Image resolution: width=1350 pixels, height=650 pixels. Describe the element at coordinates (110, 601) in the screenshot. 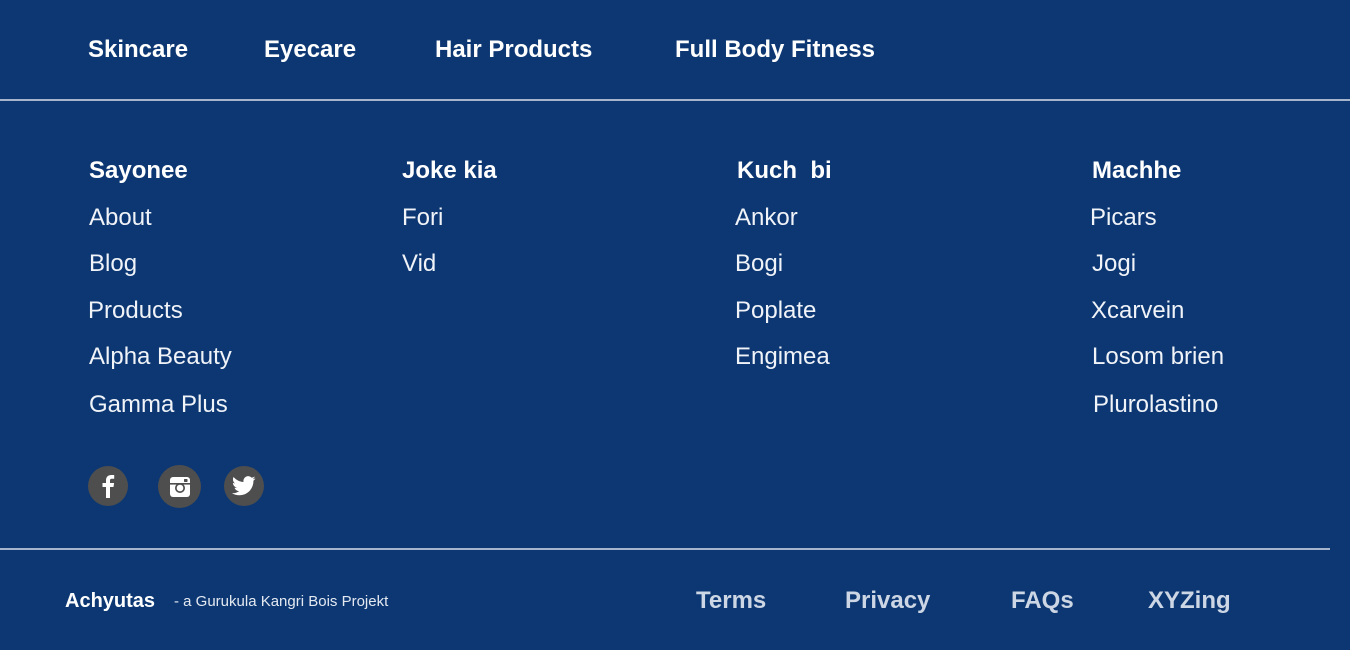

I see `brand-name: Achyutas` at that location.